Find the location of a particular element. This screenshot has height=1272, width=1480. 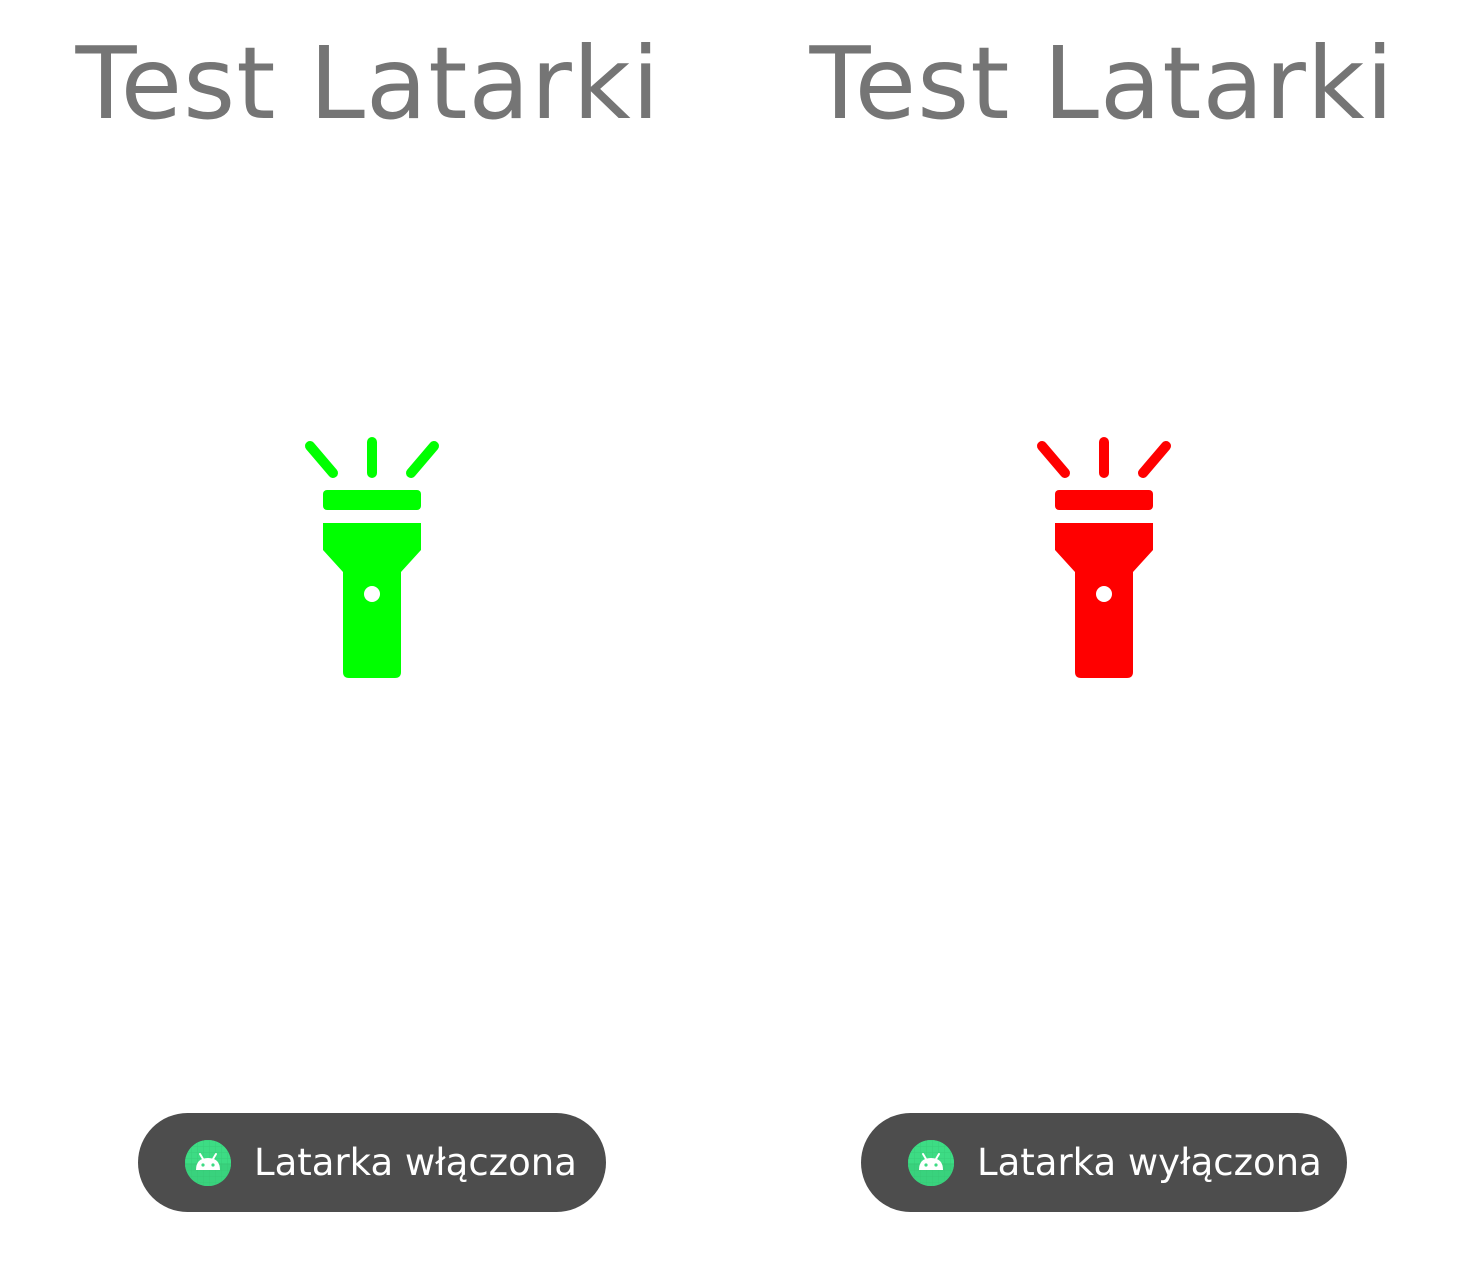

toast-message: Latarka wyłączona is located at coordinates (1149, 1162).